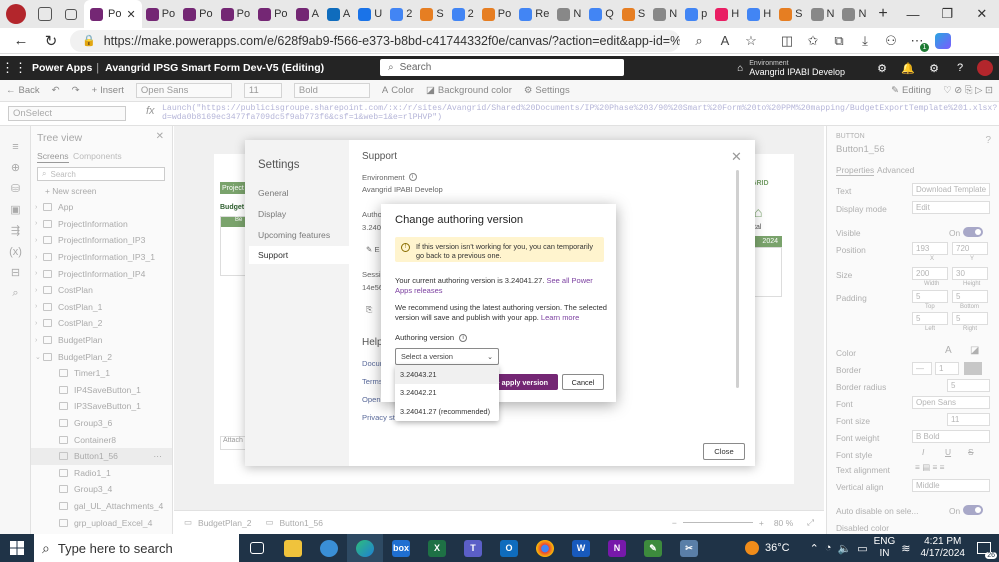 This screenshot has width=999, height=562. Describe the element at coordinates (988, 140) in the screenshot. I see `help-circle-icon: ?` at that location.